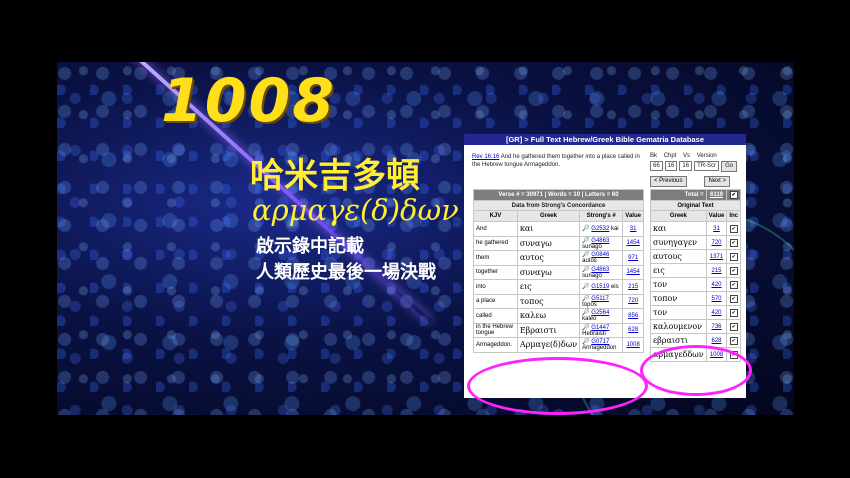 The image size is (850, 478). I want to click on greek-cell: αυτος, so click(548, 258).